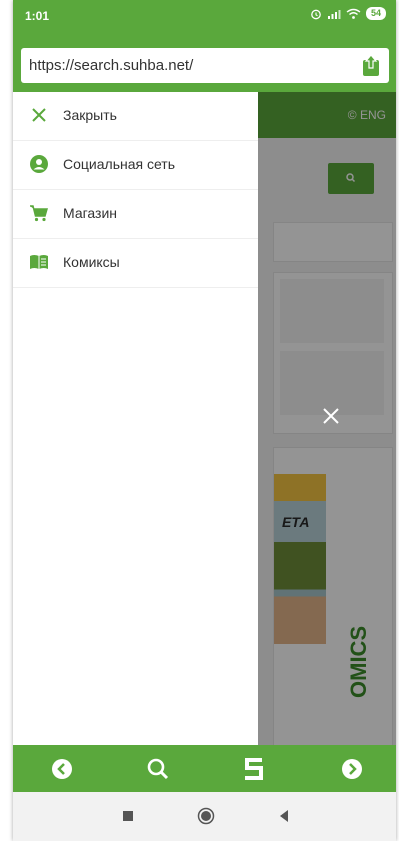 This screenshot has width=399, height=841. Describe the element at coordinates (90, 115) in the screenshot. I see `drawer-item-label: Закрыть` at that location.